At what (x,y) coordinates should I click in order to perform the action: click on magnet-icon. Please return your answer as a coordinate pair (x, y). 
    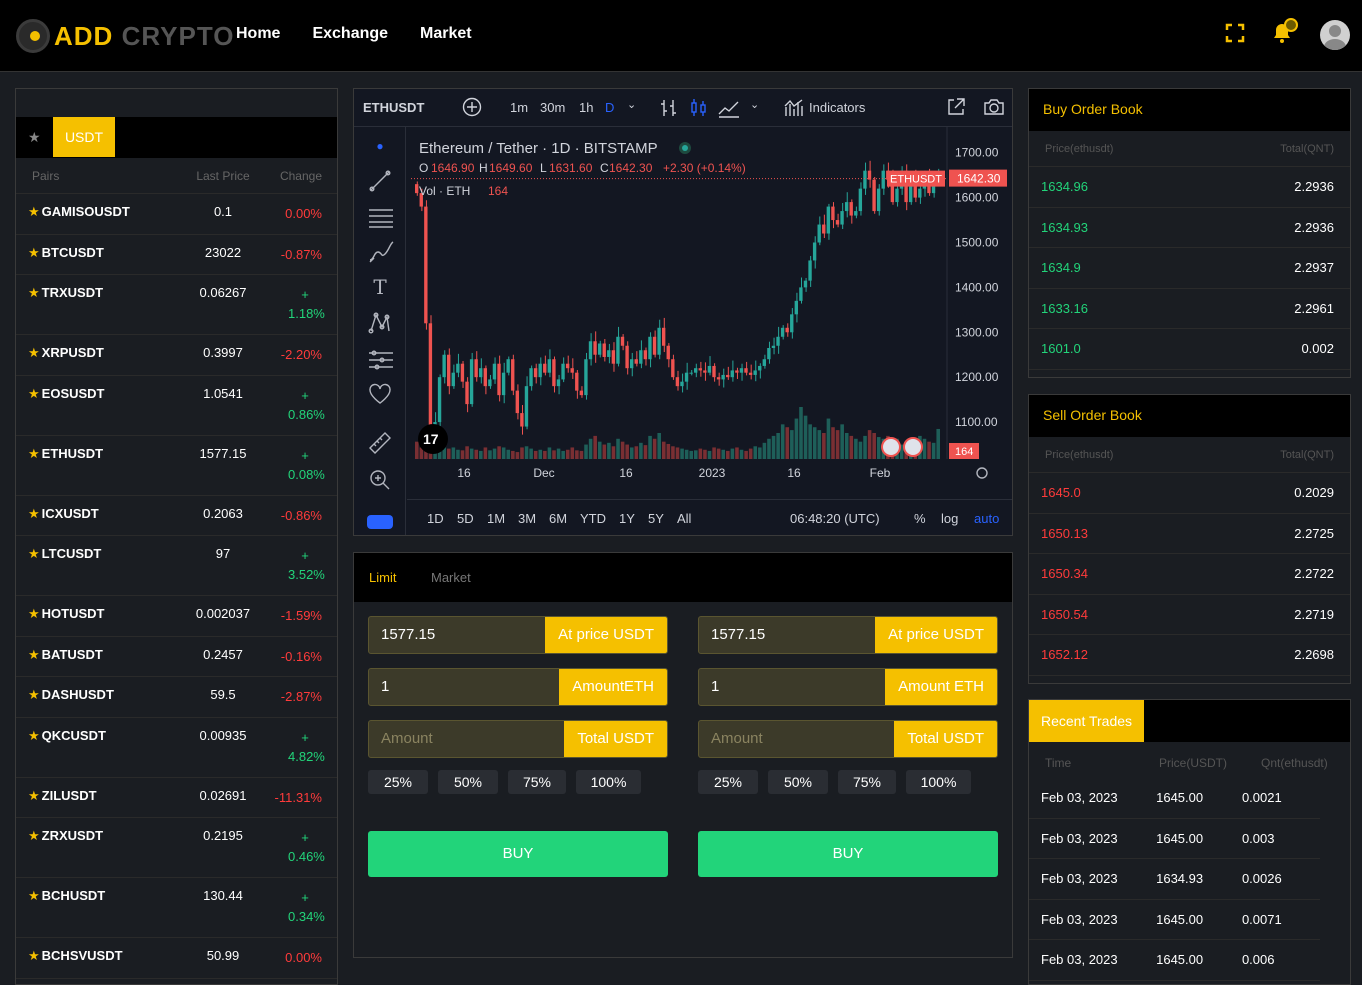
    Looking at the image, I should click on (380, 522).